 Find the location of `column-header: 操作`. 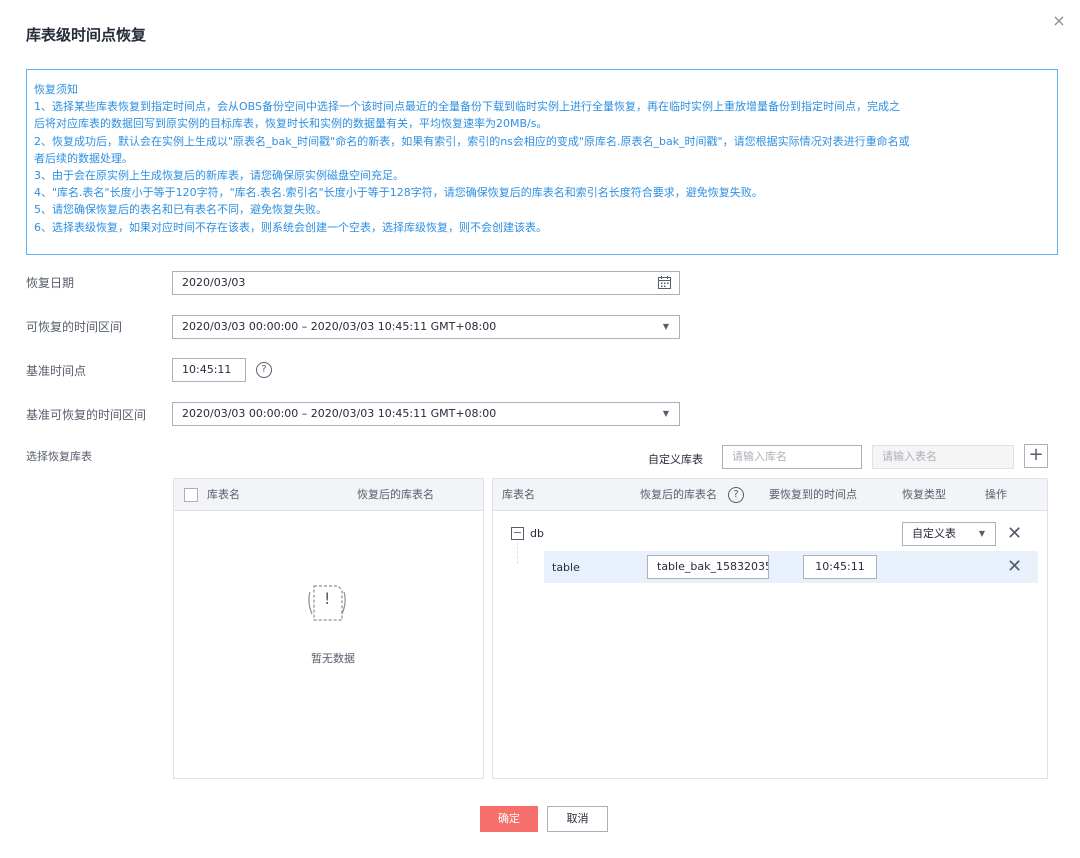

column-header: 操作 is located at coordinates (996, 494).